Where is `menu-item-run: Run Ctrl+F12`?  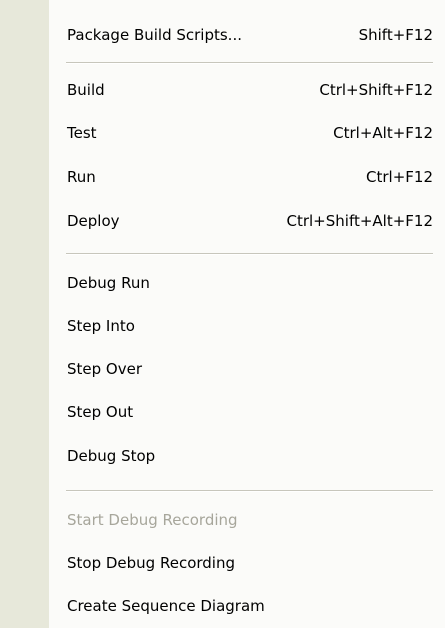
menu-item-run: Run Ctrl+F12 is located at coordinates (246, 177).